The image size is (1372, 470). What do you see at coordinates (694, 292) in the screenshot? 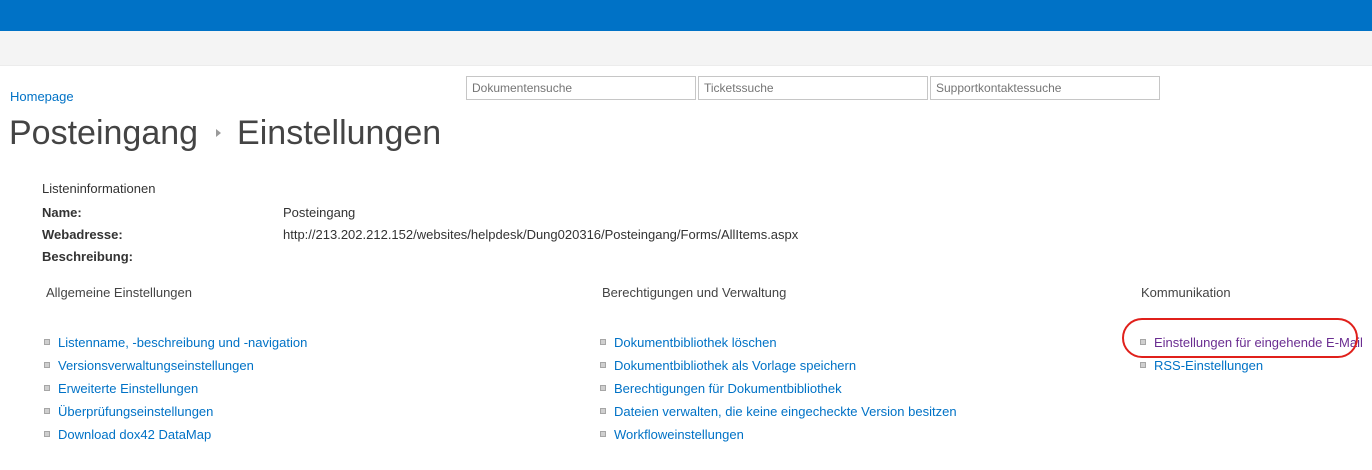
I see `section-title-permissions: Berechtigungen und Verwaltung` at bounding box center [694, 292].